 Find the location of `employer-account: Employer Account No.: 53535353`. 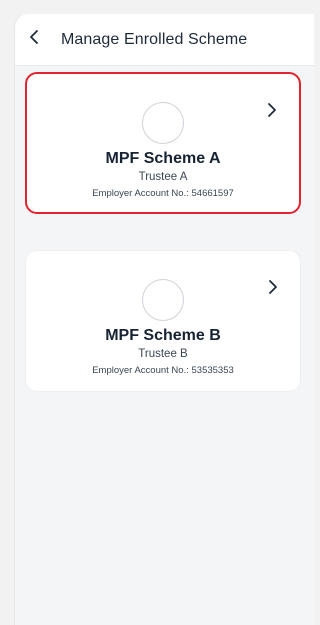

employer-account: Employer Account No.: 53535353 is located at coordinates (163, 370).